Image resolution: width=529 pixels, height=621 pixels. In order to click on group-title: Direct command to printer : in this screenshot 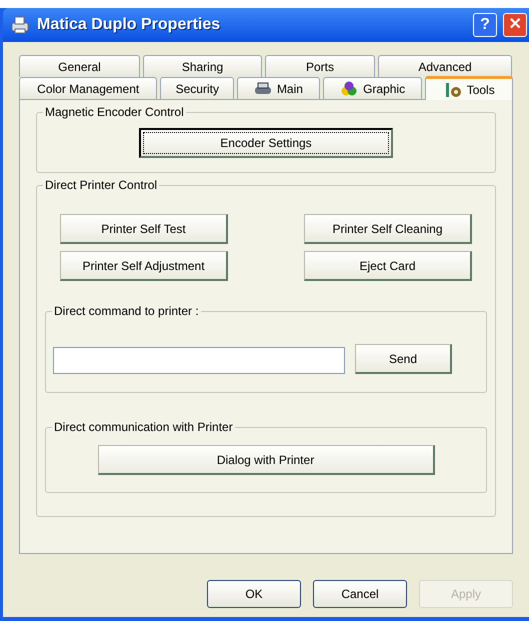, I will do `click(126, 311)`.